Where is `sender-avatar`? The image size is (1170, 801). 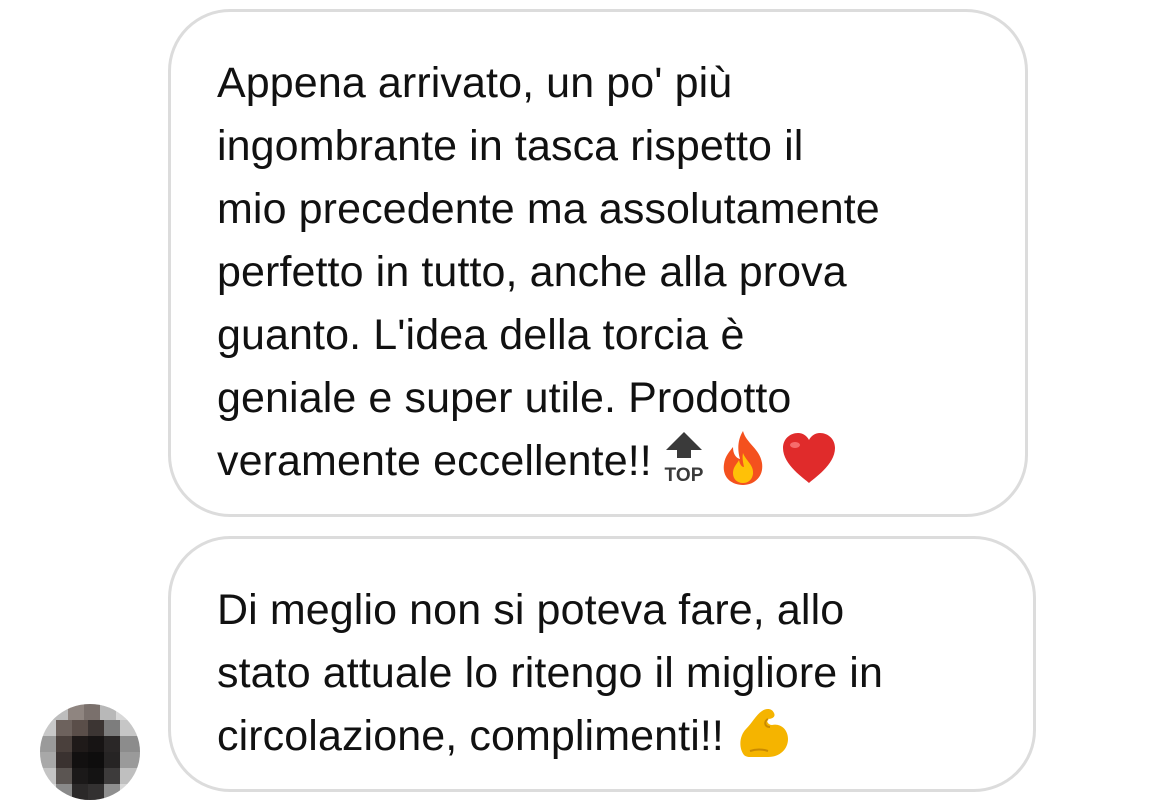 sender-avatar is located at coordinates (90, 752).